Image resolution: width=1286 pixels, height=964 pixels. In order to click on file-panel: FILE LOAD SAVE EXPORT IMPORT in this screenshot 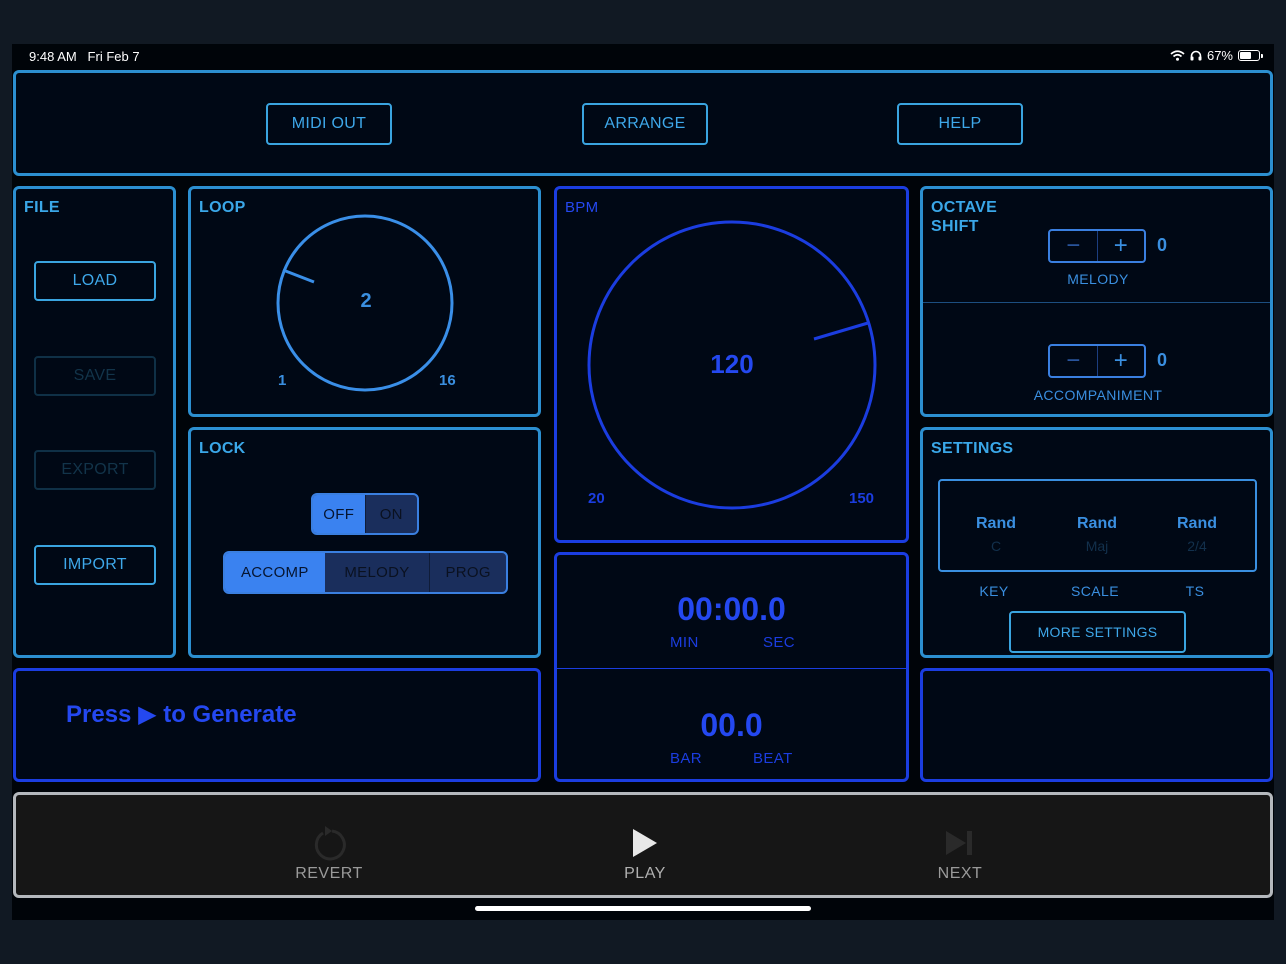, I will do `click(94, 422)`.